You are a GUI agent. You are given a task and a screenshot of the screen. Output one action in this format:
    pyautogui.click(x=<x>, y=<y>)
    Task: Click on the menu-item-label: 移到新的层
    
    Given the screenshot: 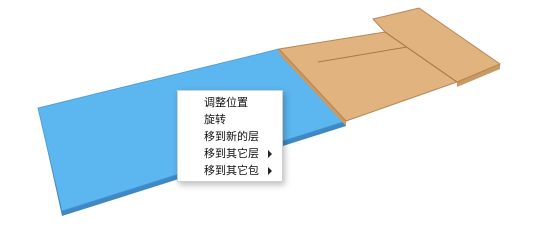 What is the action you would take?
    pyautogui.click(x=231, y=136)
    